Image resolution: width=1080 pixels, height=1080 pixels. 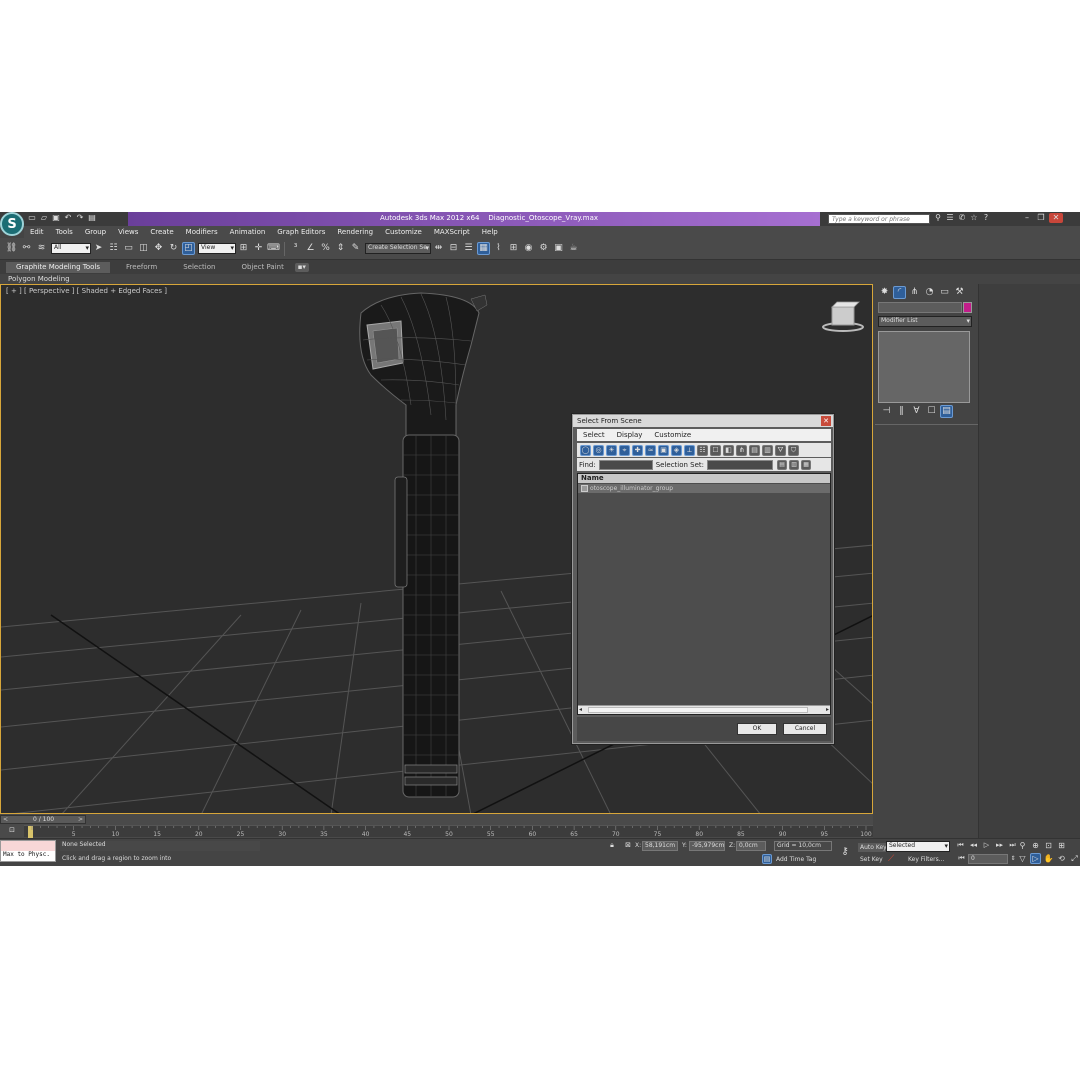 What do you see at coordinates (540, 279) in the screenshot?
I see `ribbon-panel-label: Polygon Modeling` at bounding box center [540, 279].